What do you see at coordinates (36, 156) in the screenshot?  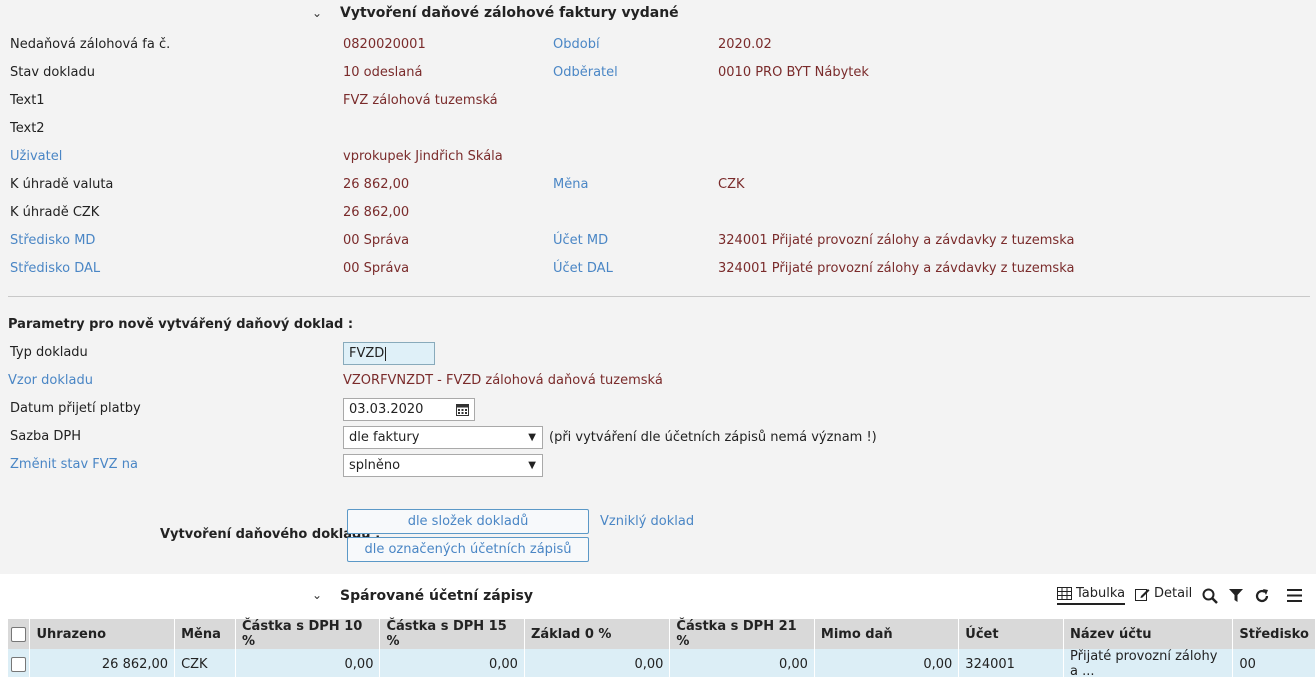 I see `info-label: Uživatel` at bounding box center [36, 156].